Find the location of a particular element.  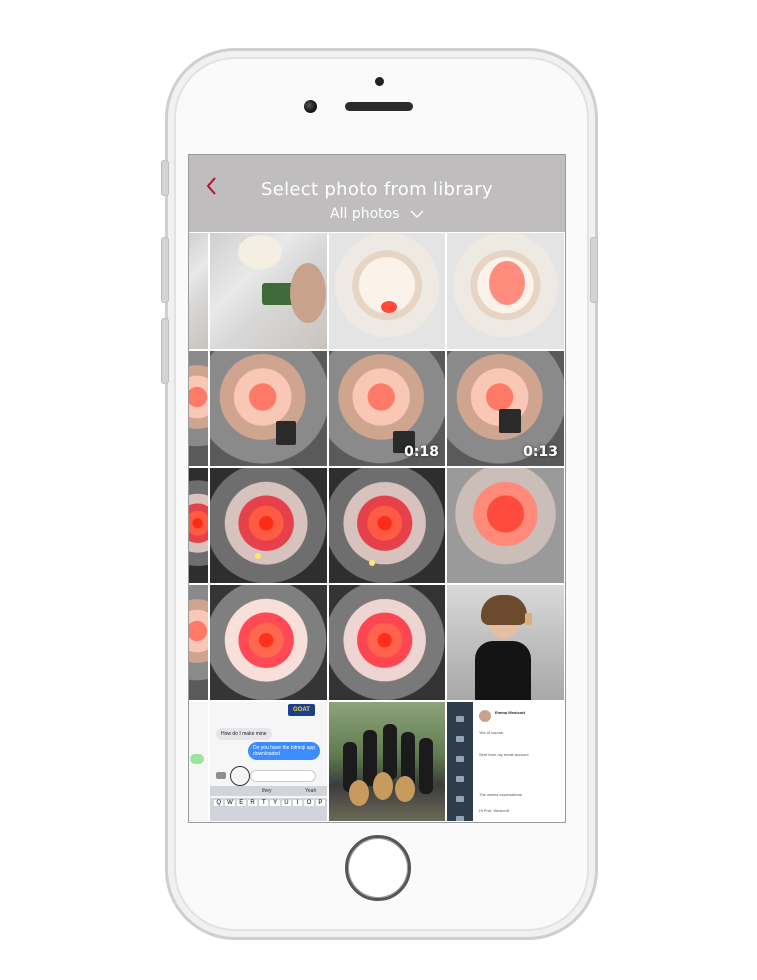

key: W is located at coordinates (230, 803).